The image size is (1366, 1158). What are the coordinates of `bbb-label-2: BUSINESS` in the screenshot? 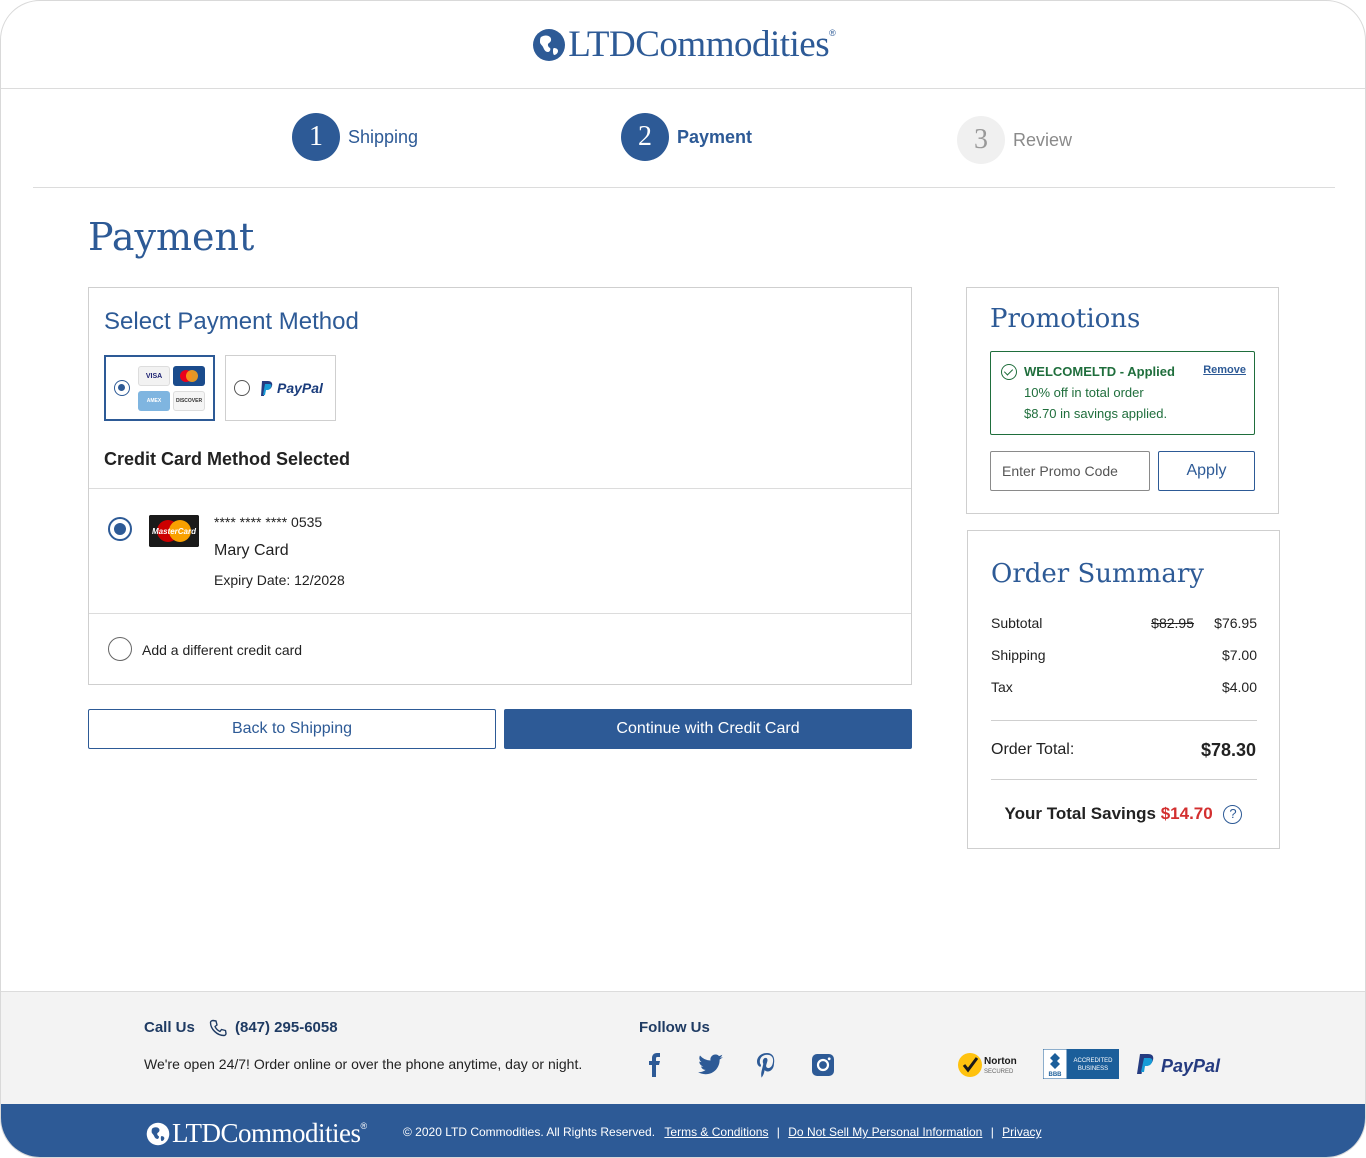 It's located at (1093, 1069).